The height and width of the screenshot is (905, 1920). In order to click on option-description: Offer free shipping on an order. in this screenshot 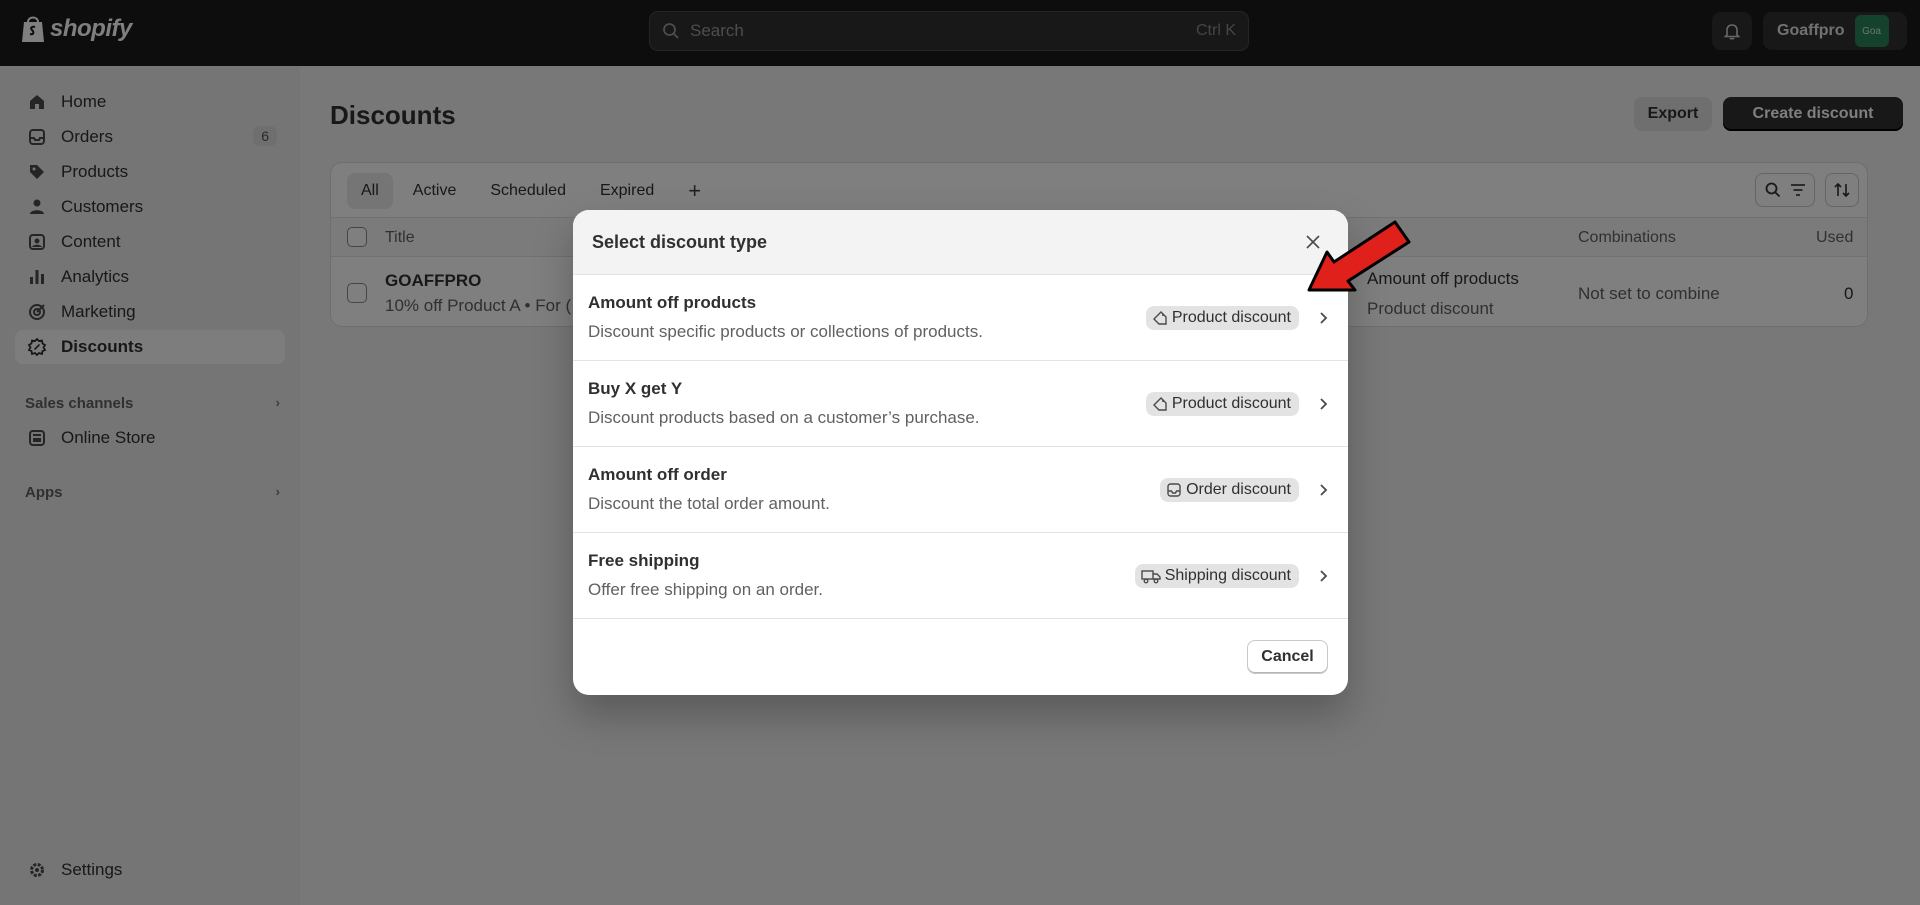, I will do `click(706, 589)`.